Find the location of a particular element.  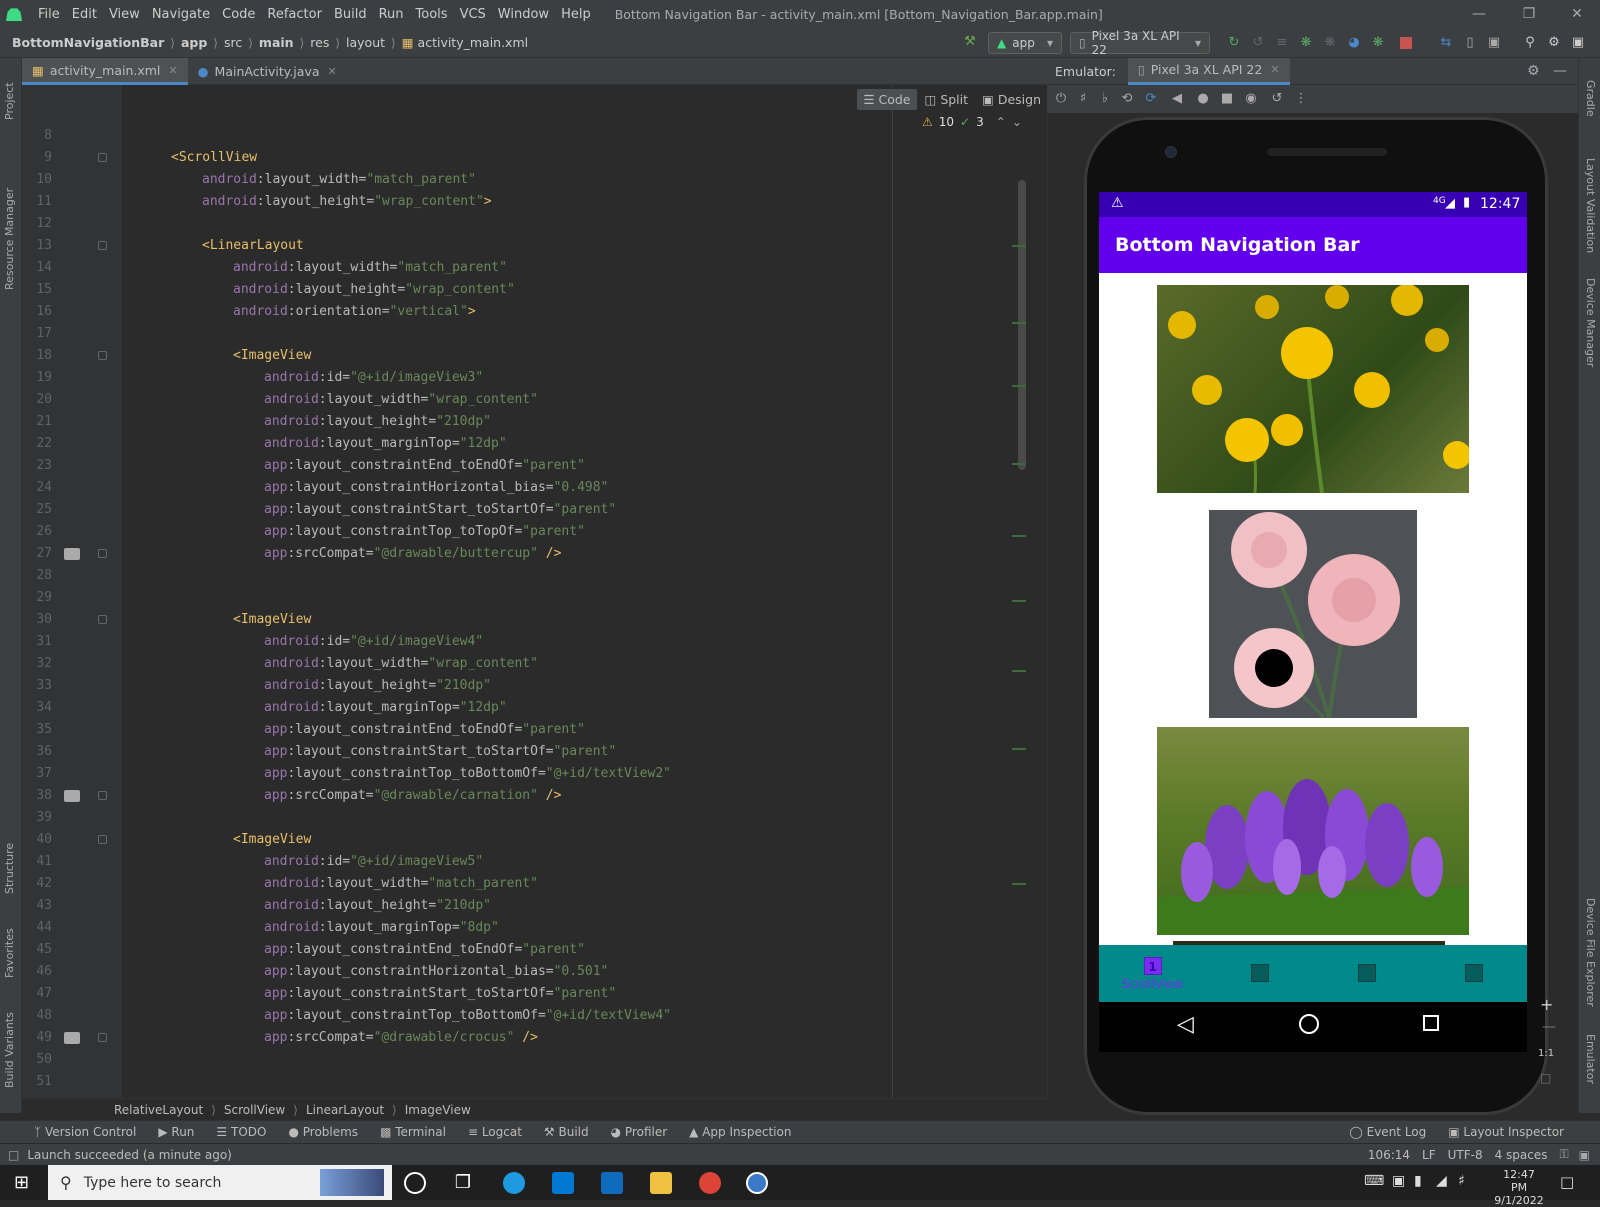

bottom-nav-item-4: 4 is located at coordinates (1473, 973).